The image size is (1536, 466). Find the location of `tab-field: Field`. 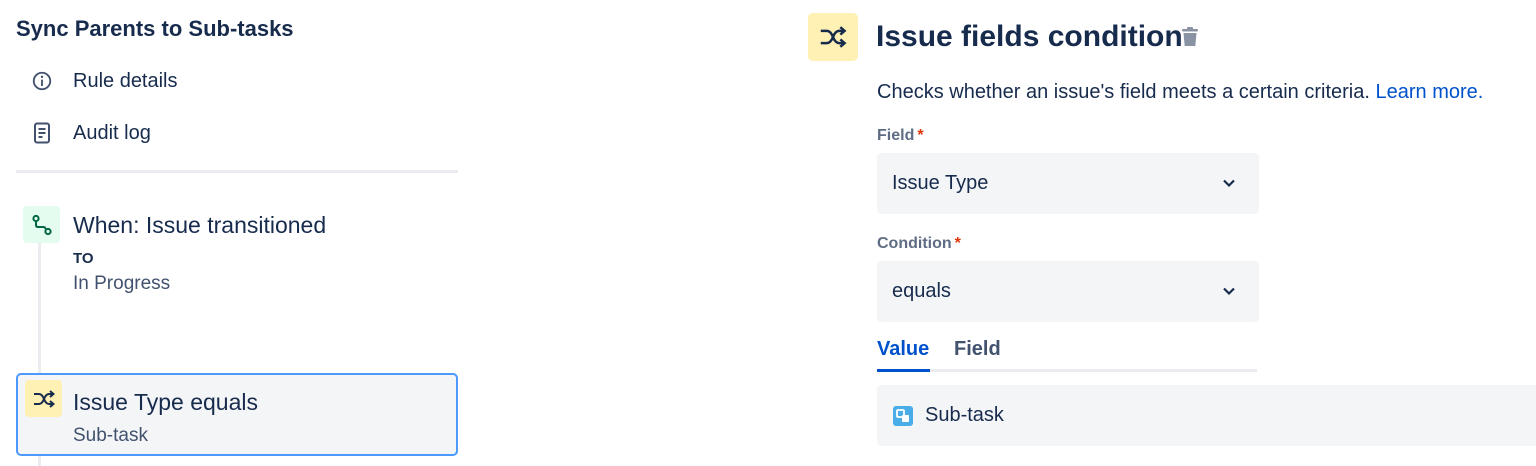

tab-field: Field is located at coordinates (977, 349).